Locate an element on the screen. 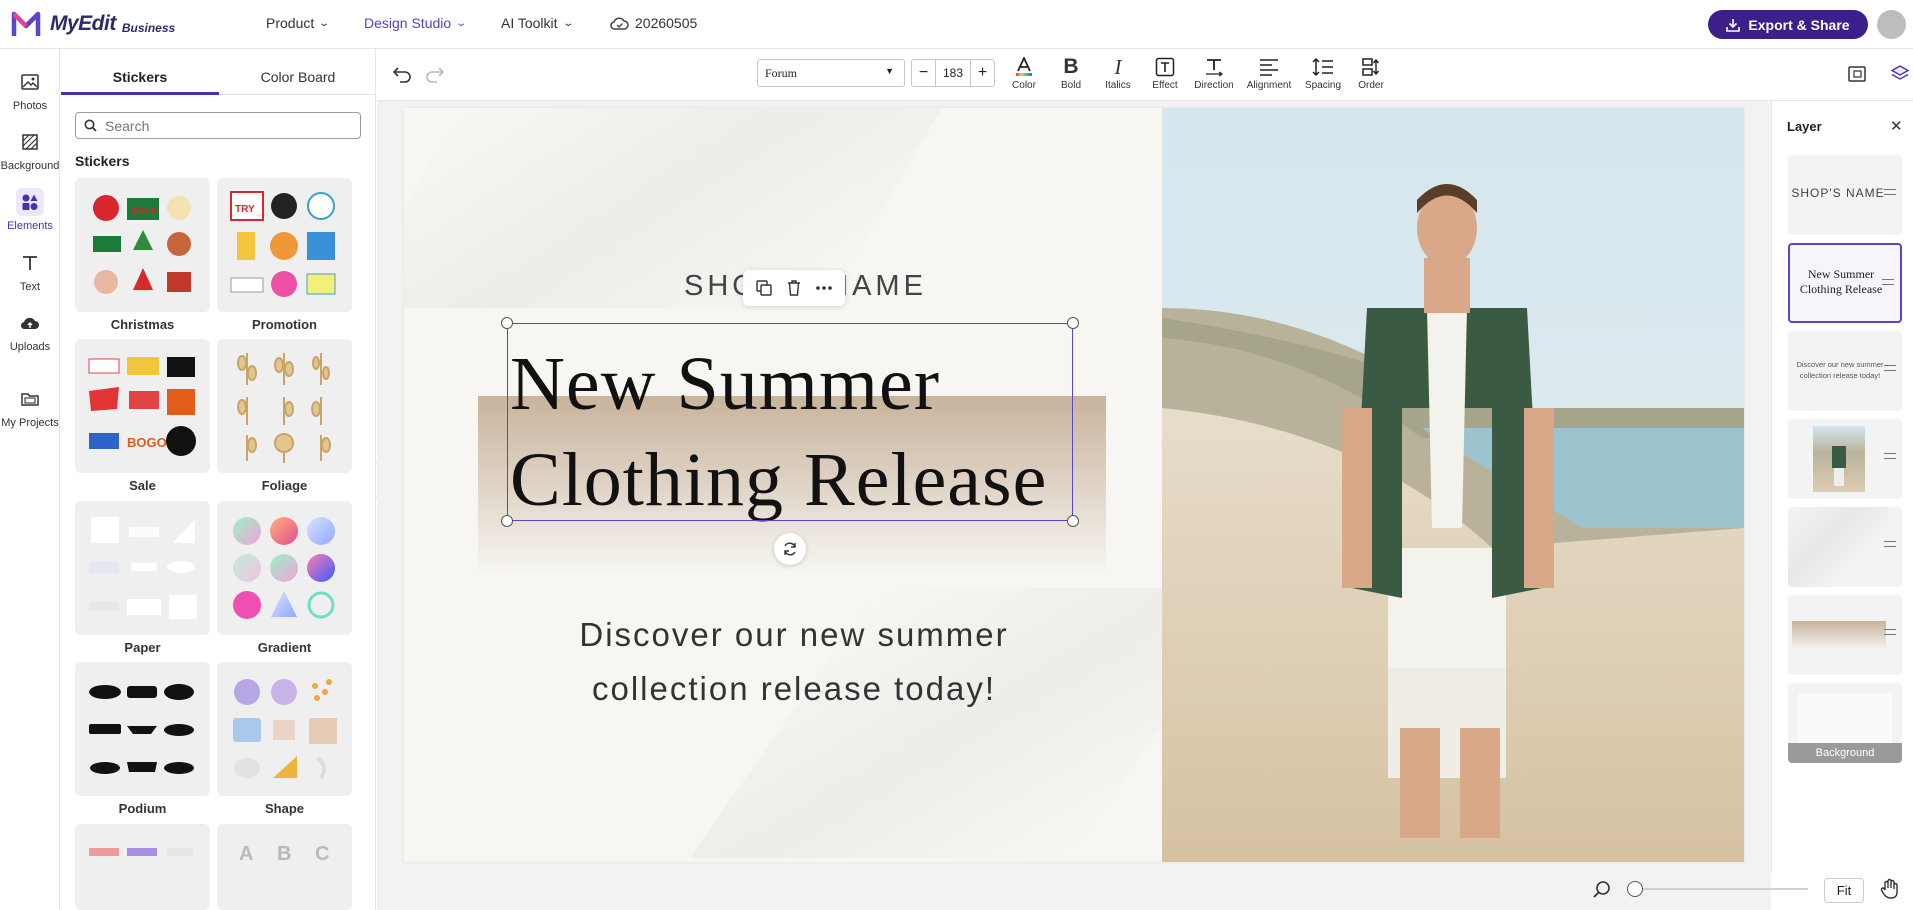 Image resolution: width=1913 pixels, height=910 pixels. sticker-search is located at coordinates (218, 125).